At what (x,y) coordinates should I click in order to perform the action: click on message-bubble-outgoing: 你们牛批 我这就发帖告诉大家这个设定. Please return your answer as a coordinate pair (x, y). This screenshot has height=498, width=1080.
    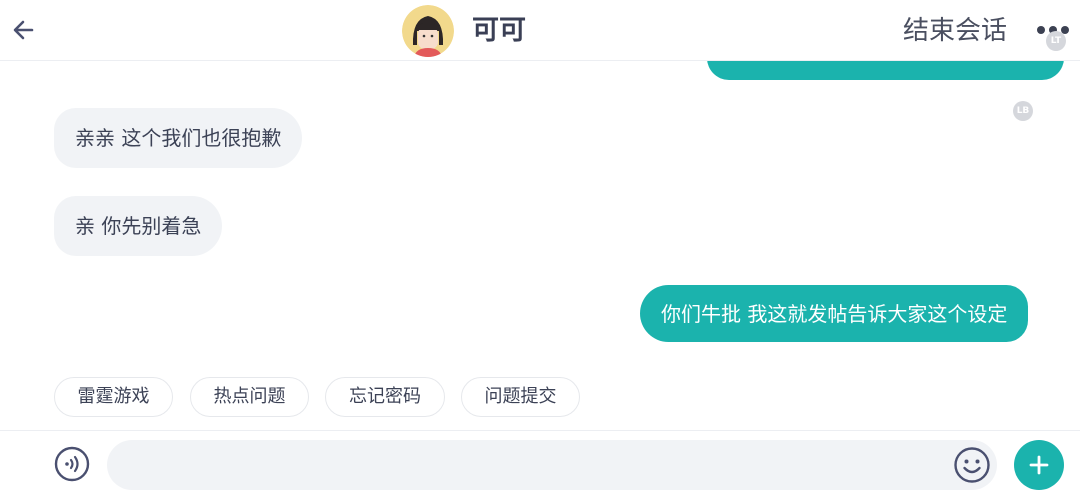
    Looking at the image, I should click on (834, 313).